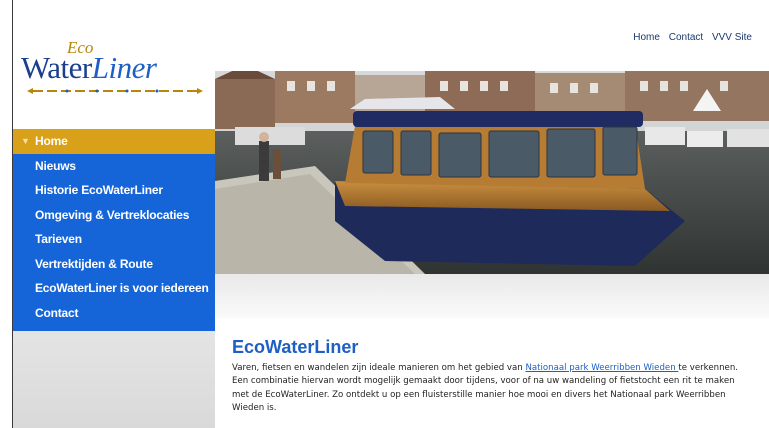 This screenshot has height=428, width=769. What do you see at coordinates (686, 37) in the screenshot?
I see `top-link-contact: Contact` at bounding box center [686, 37].